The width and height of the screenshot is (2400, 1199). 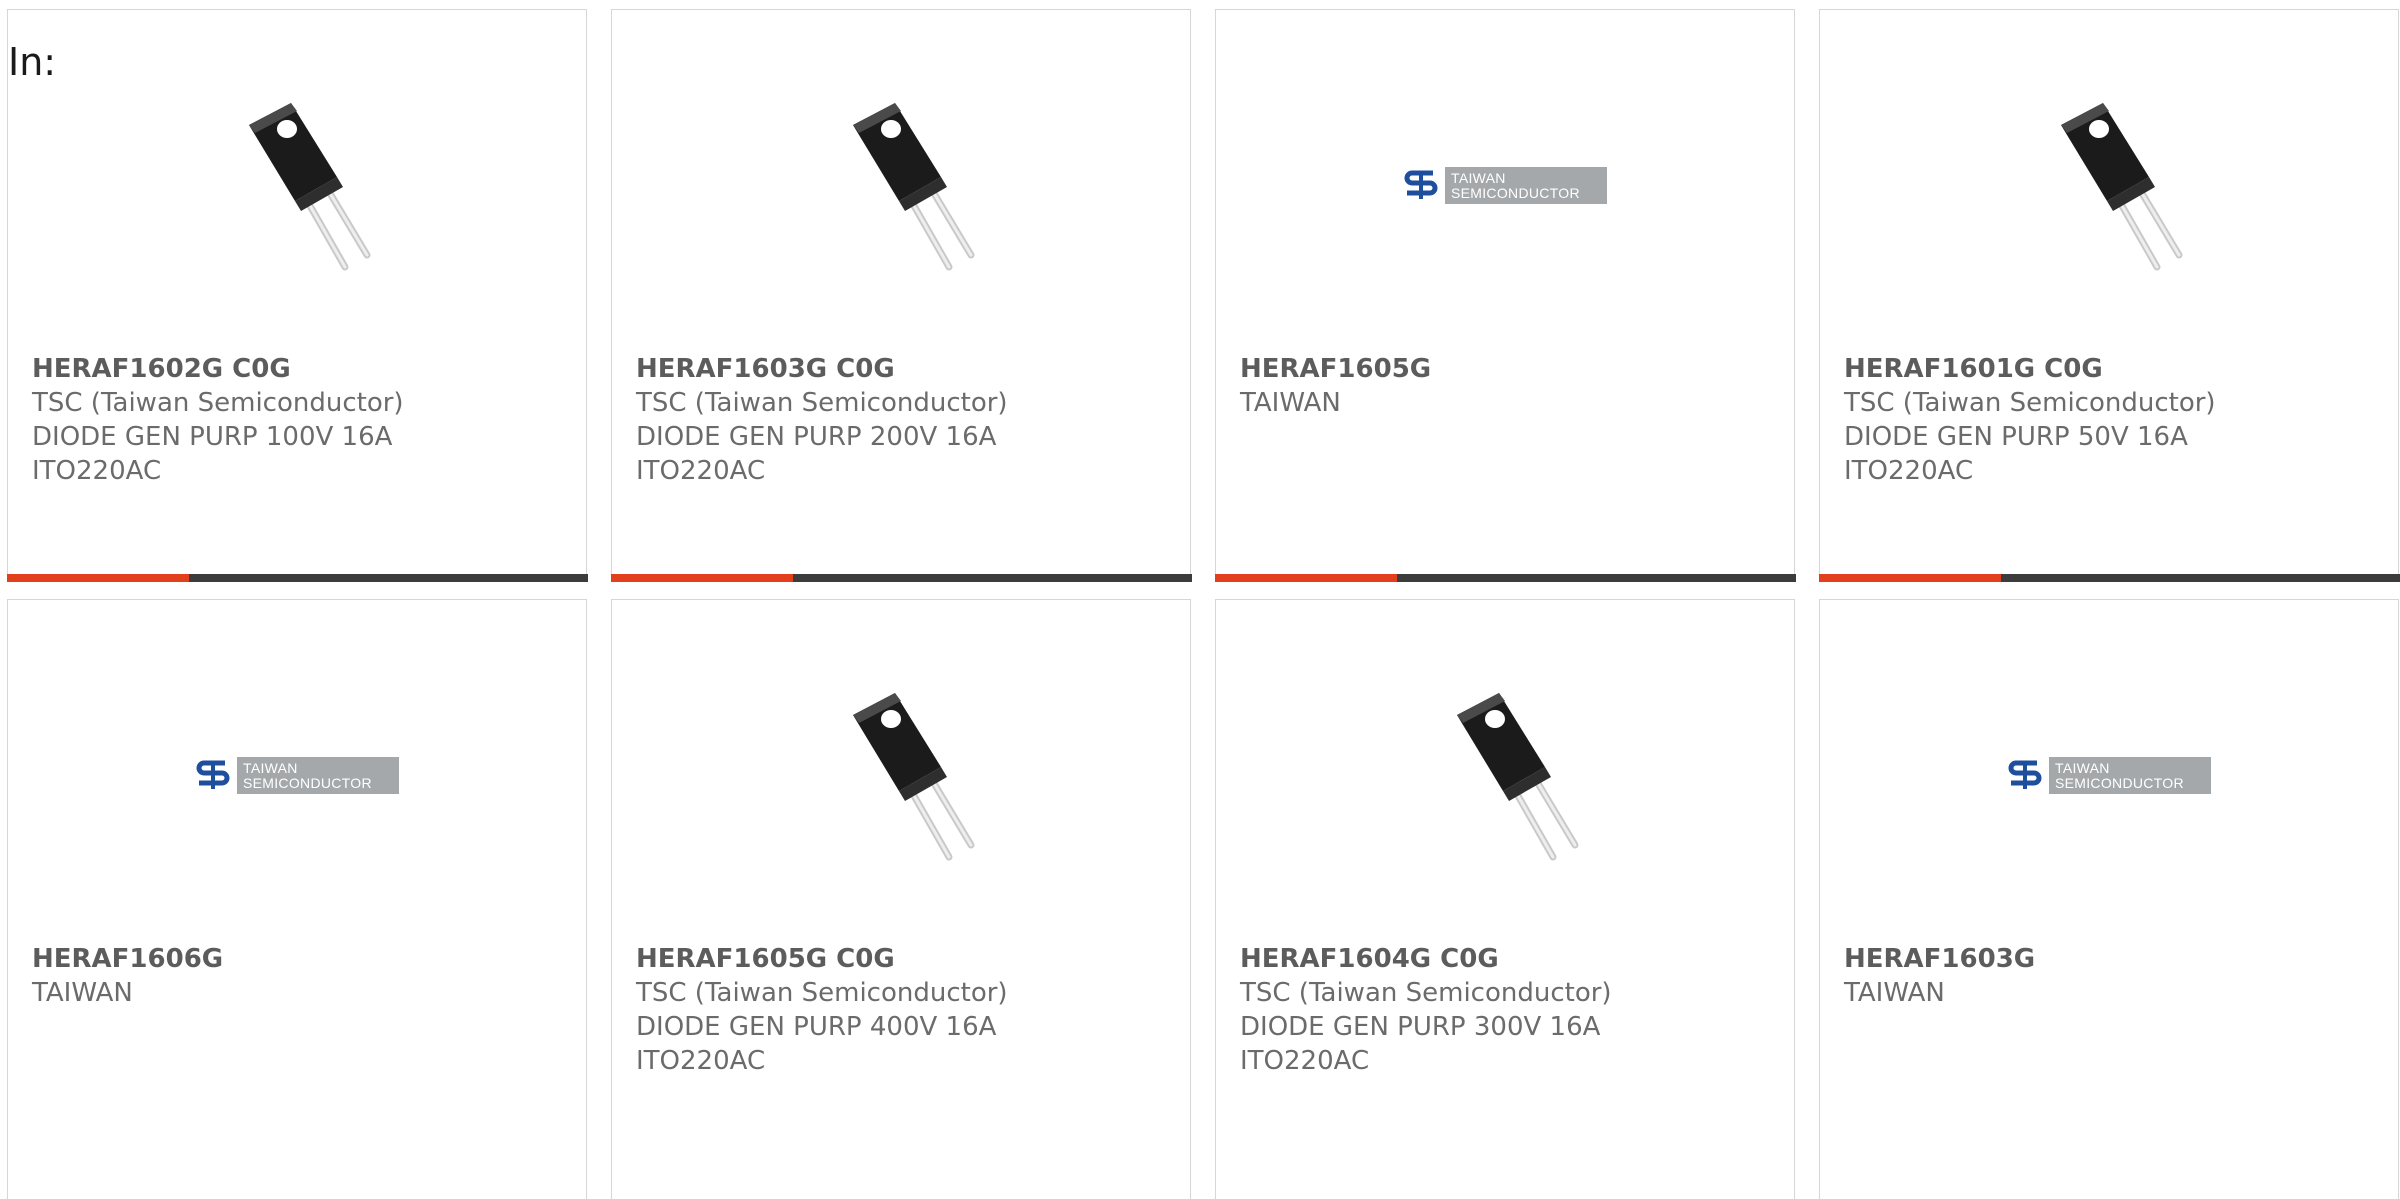 I want to click on product-info: HERAF1605G TAIWAN, so click(x=1507, y=386).